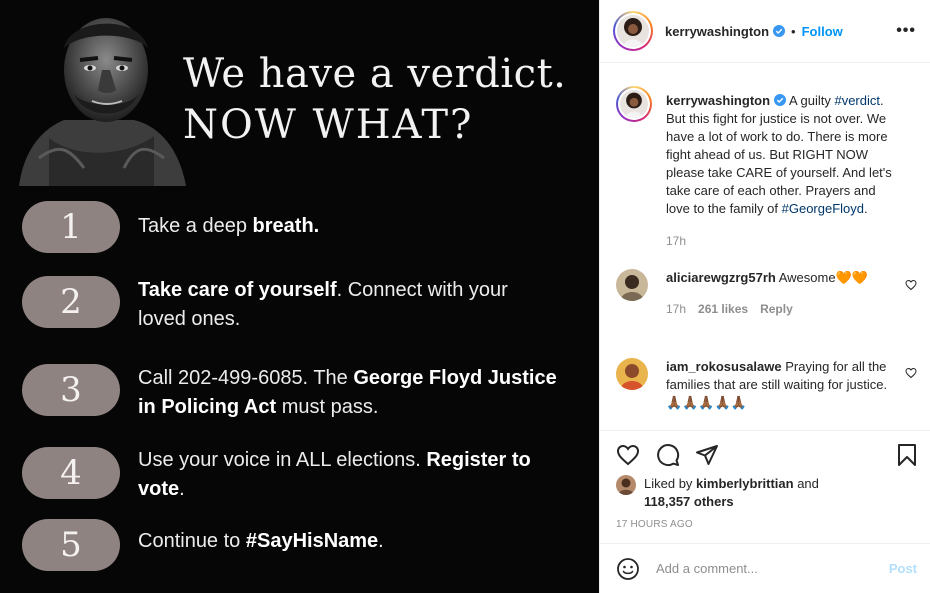  What do you see at coordinates (71, 302) in the screenshot?
I see `step-number-badge: 2` at bounding box center [71, 302].